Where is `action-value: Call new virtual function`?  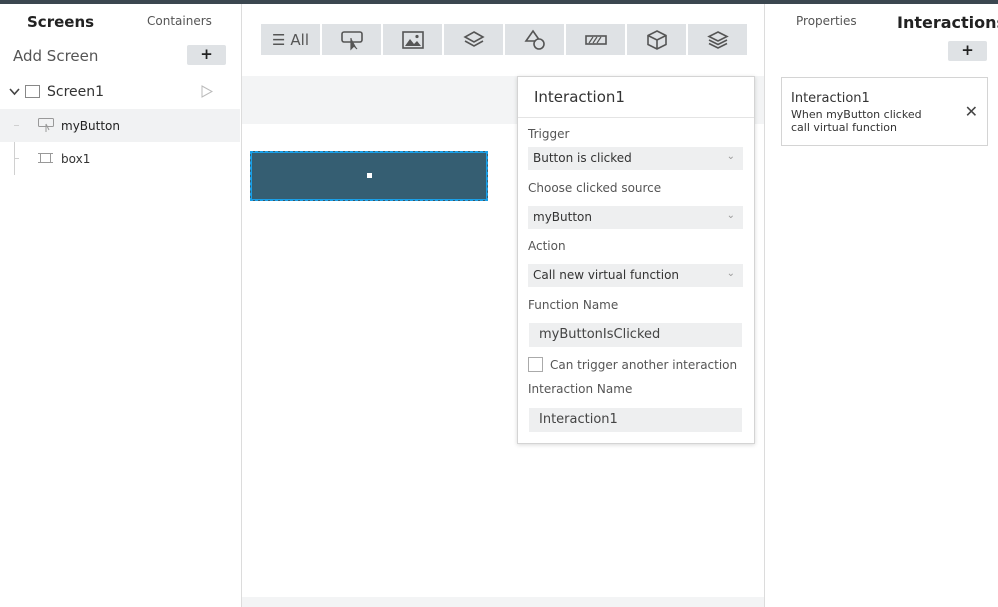 action-value: Call new virtual function is located at coordinates (606, 275).